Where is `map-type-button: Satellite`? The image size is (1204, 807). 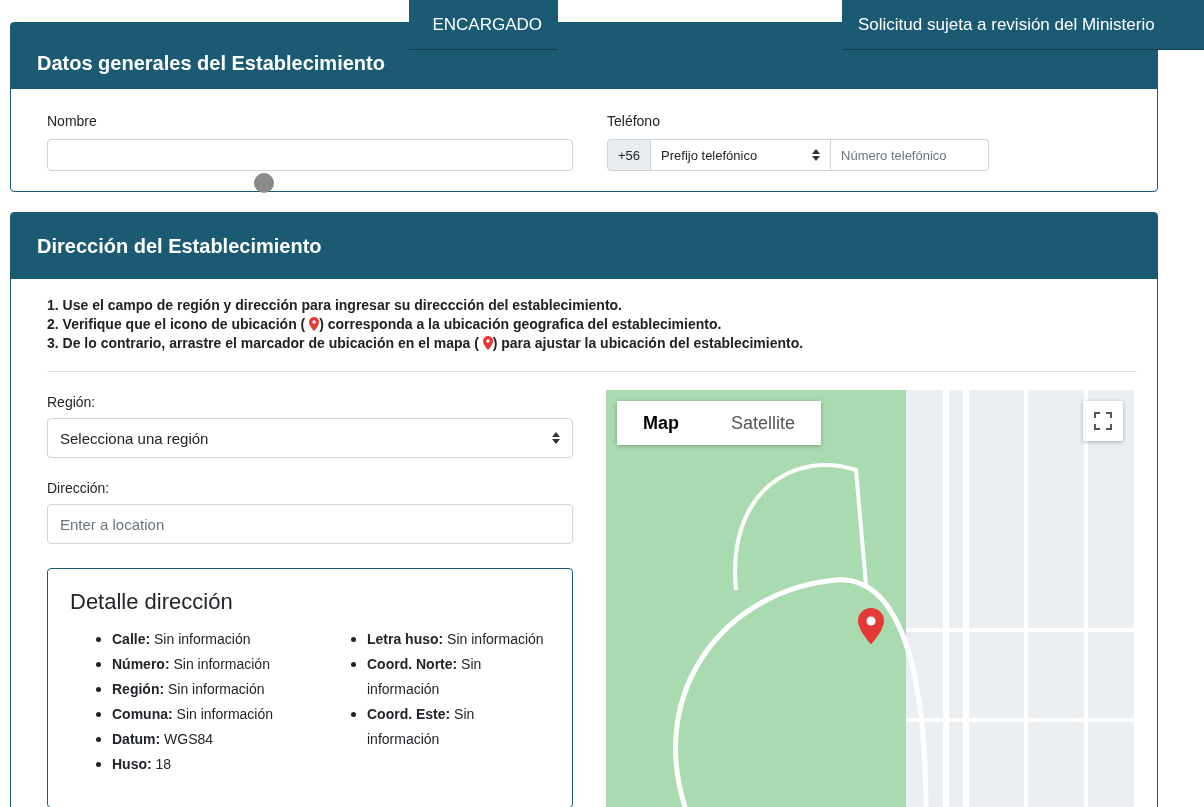
map-type-button: Satellite is located at coordinates (763, 423).